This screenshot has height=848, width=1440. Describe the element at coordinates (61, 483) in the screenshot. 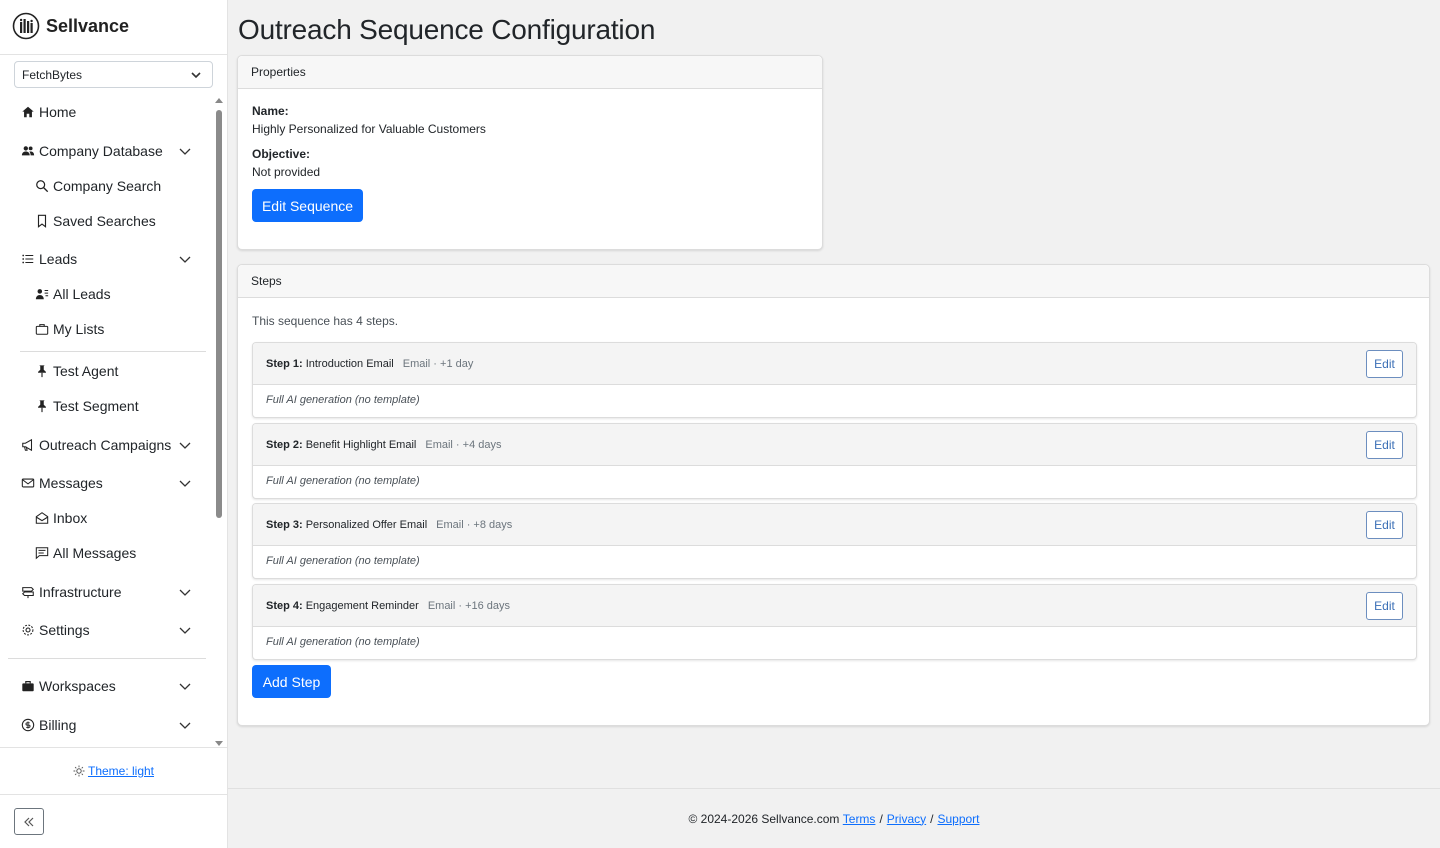

I see `sidebar-item-messages: Messages` at that location.